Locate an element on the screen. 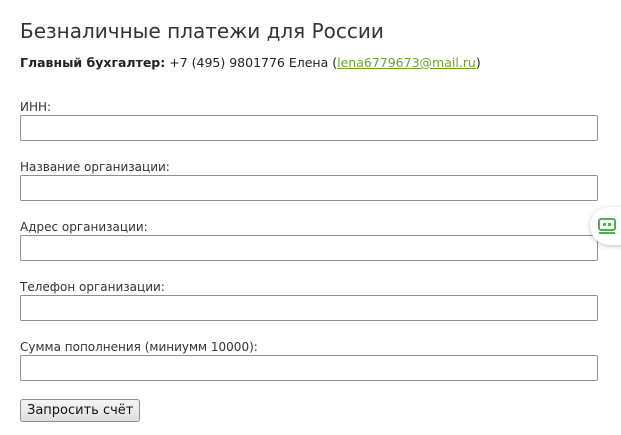 The width and height of the screenshot is (621, 435). request-invoice-button: Запросить счёт is located at coordinates (80, 410).